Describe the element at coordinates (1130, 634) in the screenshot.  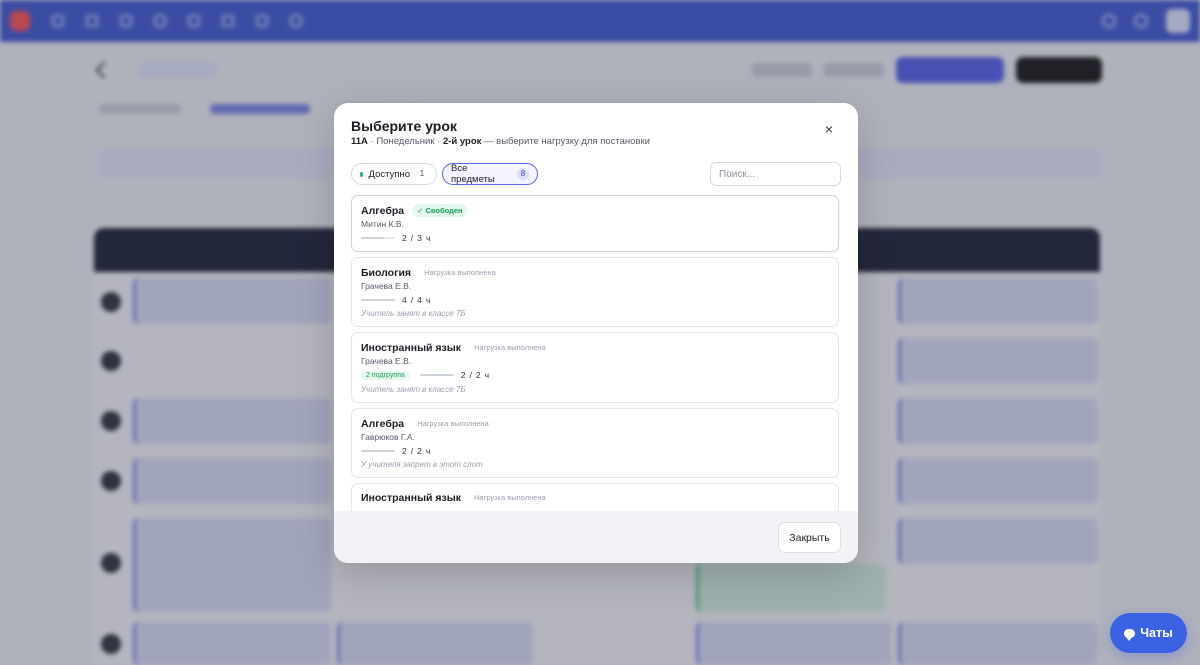
I see `chat-bubble-icon` at that location.